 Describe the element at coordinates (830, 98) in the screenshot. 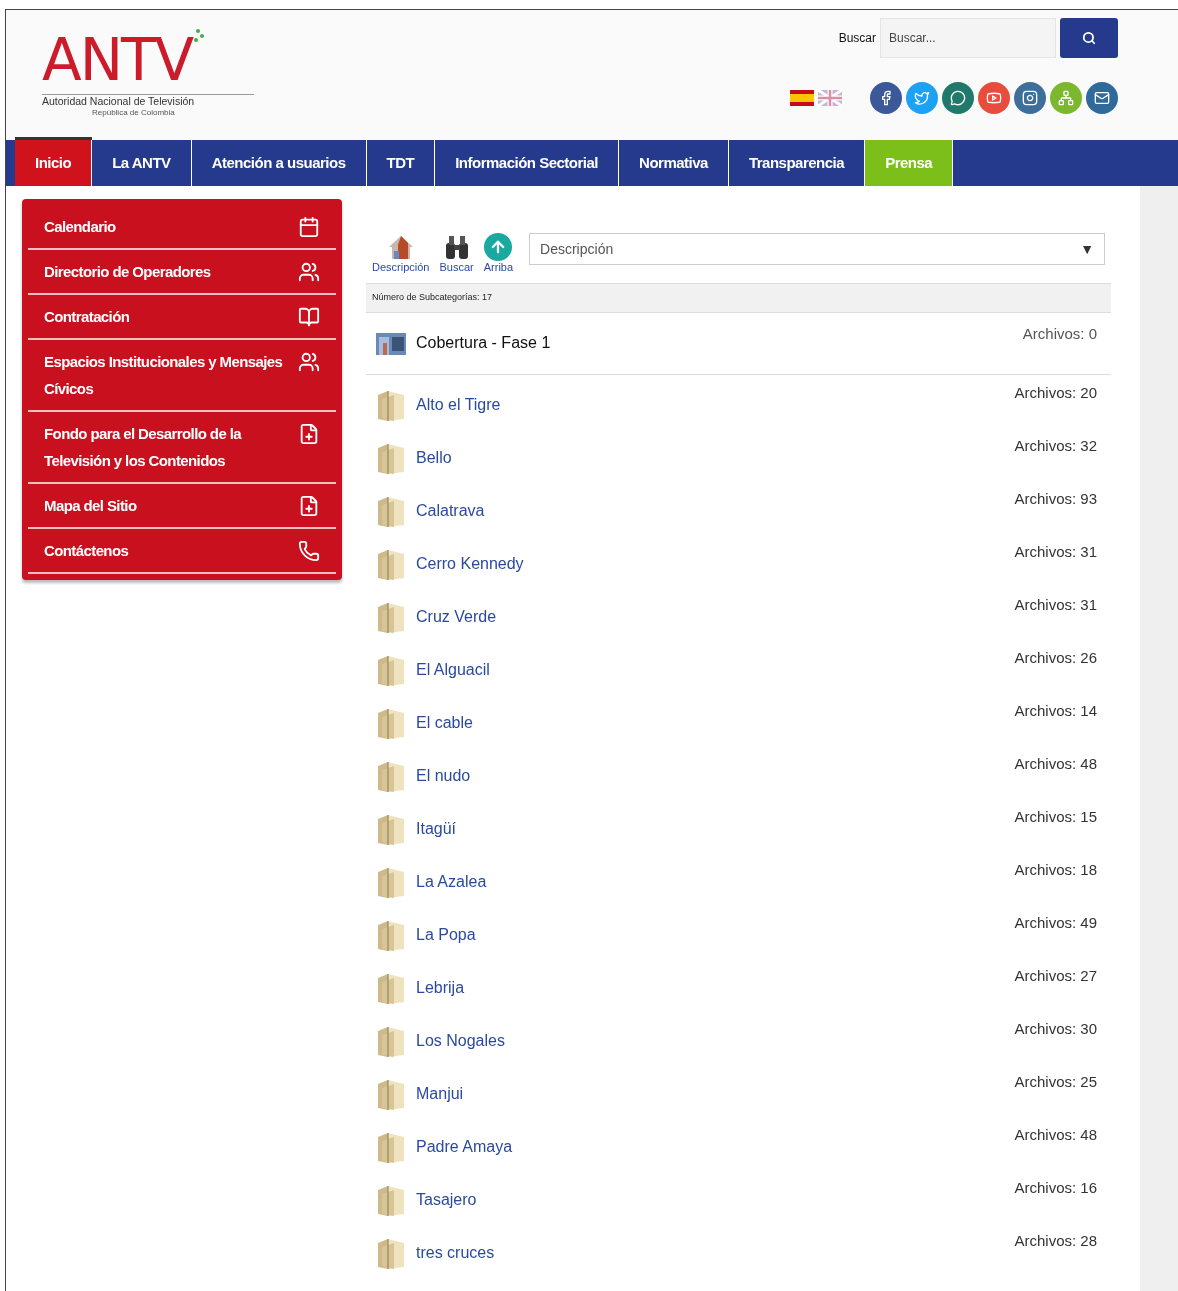

I see `uk-flag-icon` at that location.